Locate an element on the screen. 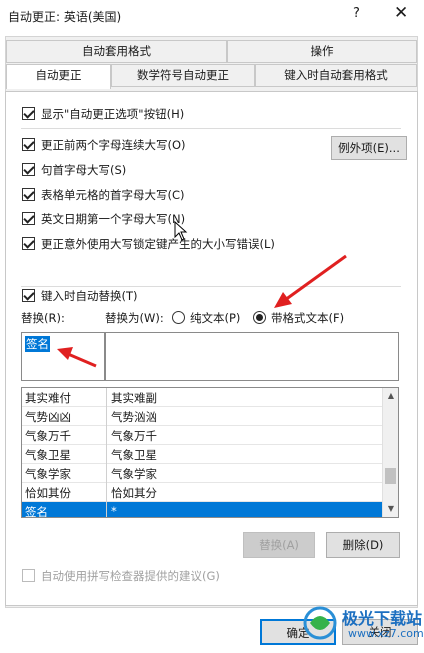 The height and width of the screenshot is (653, 424). watermark: 极光下载站 www.xz7.com is located at coordinates (362, 626).